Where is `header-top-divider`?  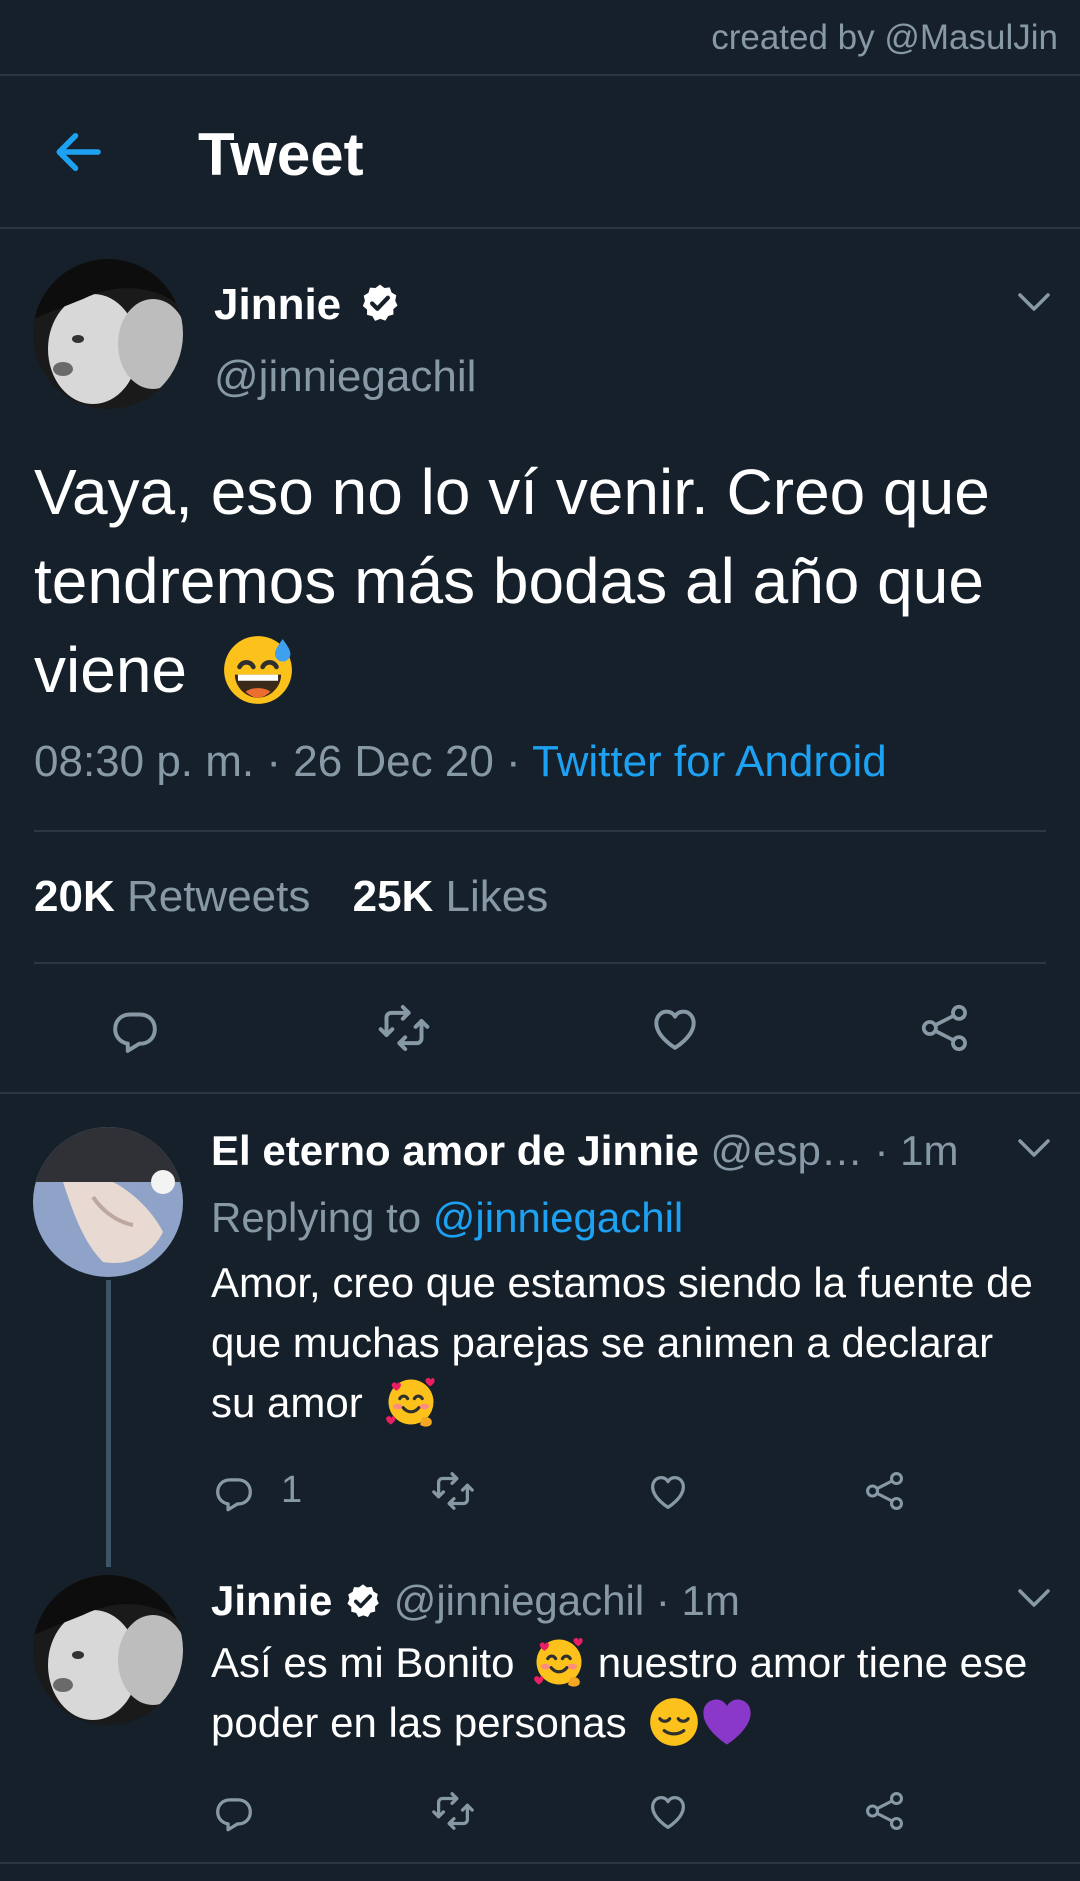
header-top-divider is located at coordinates (540, 75).